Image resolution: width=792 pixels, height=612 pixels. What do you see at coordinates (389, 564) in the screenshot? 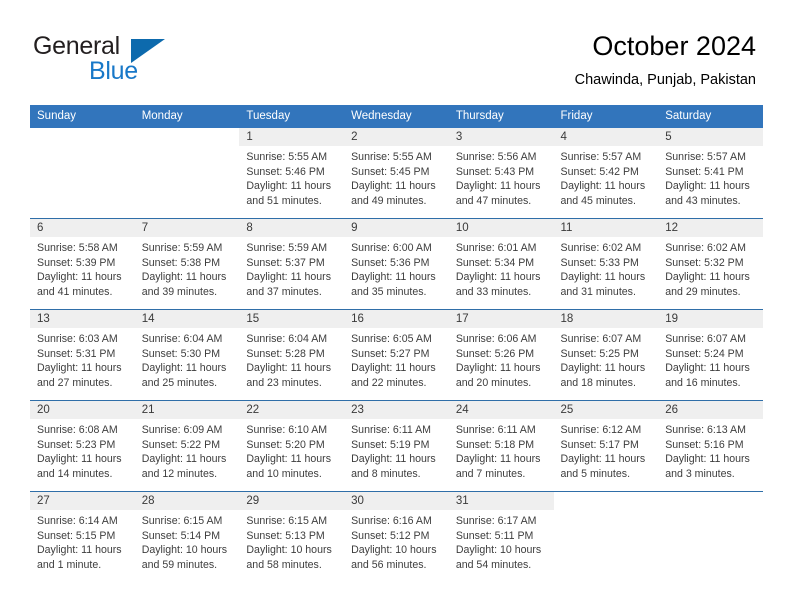
I see `daylight-duration-line2: and 56 minutes.` at bounding box center [389, 564].